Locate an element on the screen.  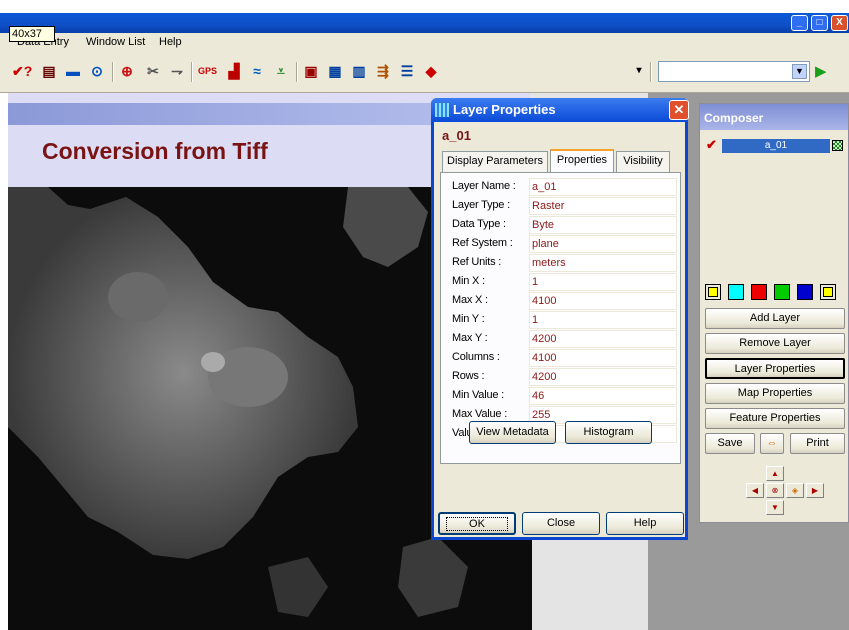
print-button: Print is located at coordinates (817, 443).